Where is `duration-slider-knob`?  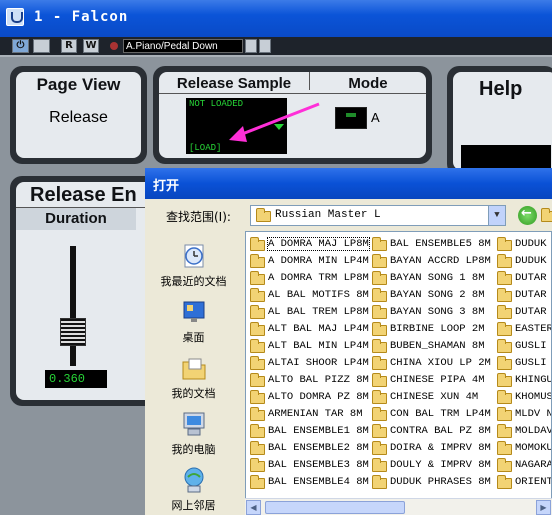 duration-slider-knob is located at coordinates (73, 332).